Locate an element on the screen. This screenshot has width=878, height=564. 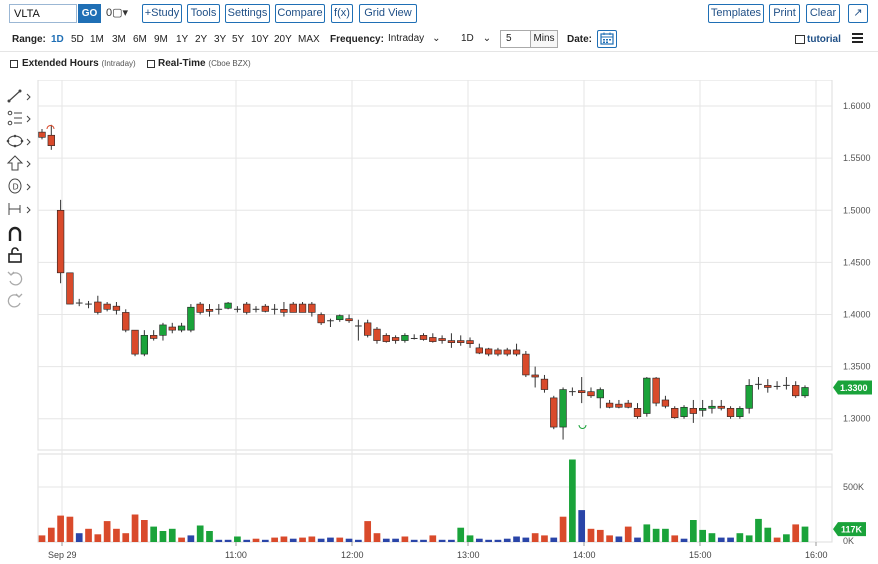
last-volume-label: 117K is located at coordinates (852, 530).